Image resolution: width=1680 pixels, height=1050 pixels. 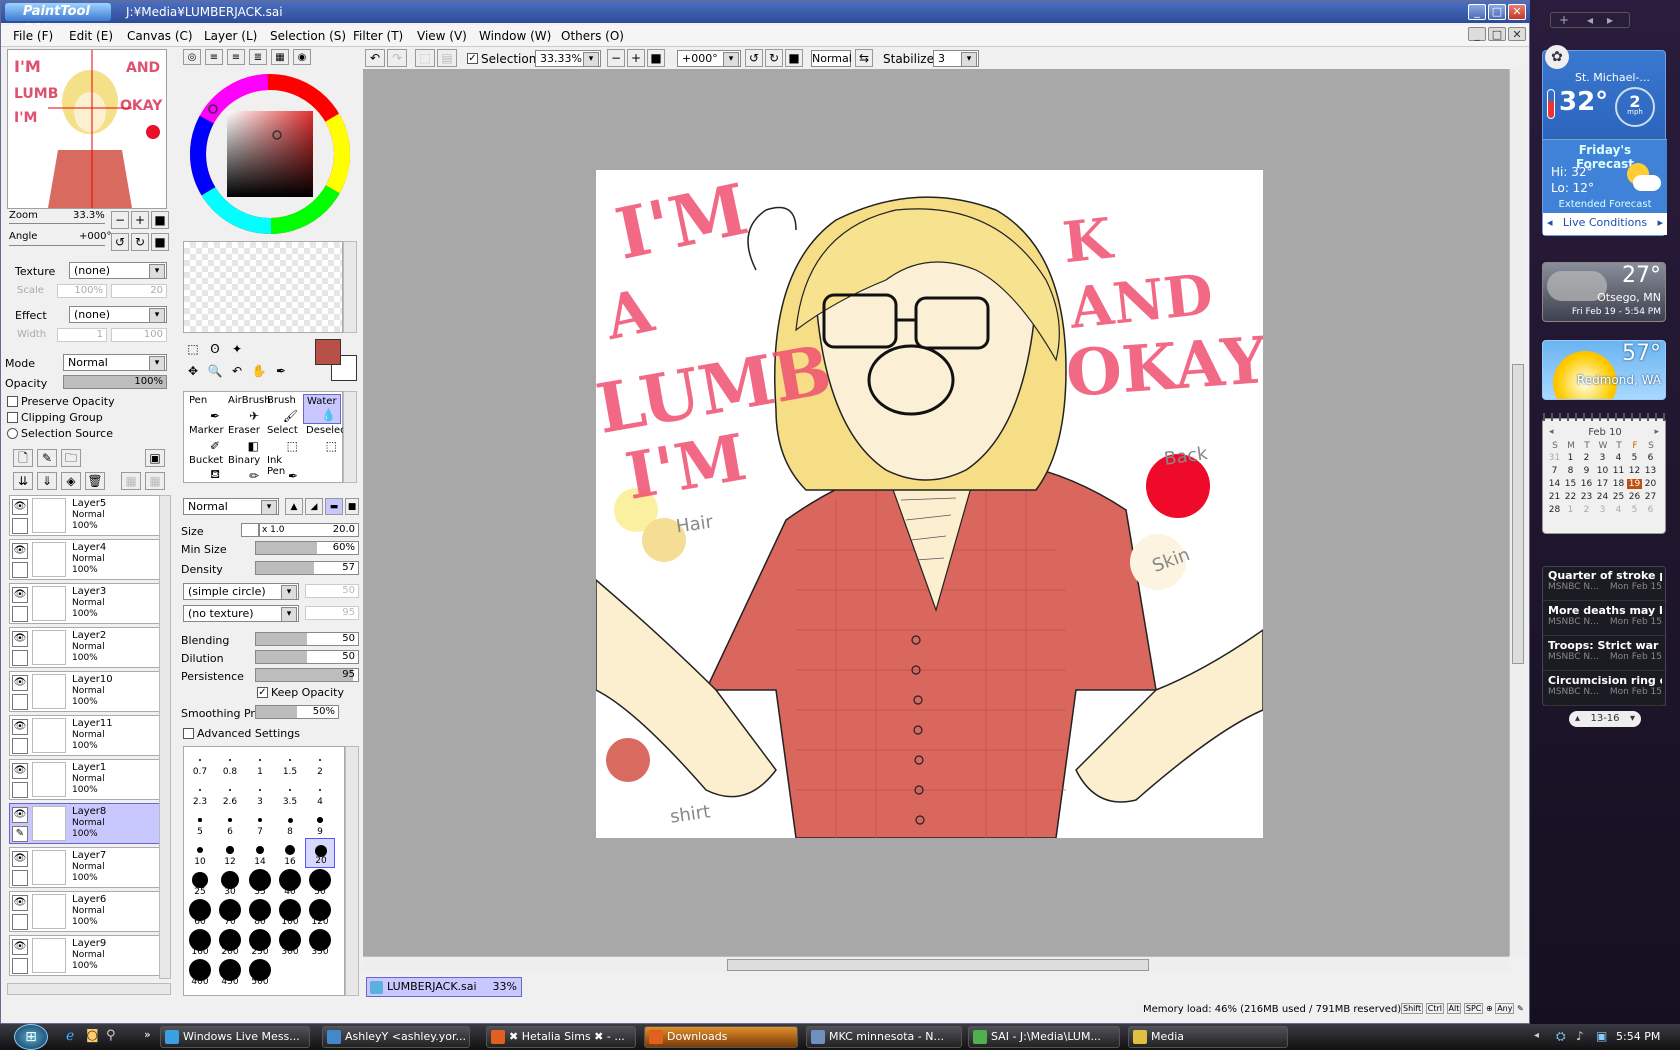 I want to click on layer-row: 👁 Layer7 Normal 100%, so click(x=85, y=867).